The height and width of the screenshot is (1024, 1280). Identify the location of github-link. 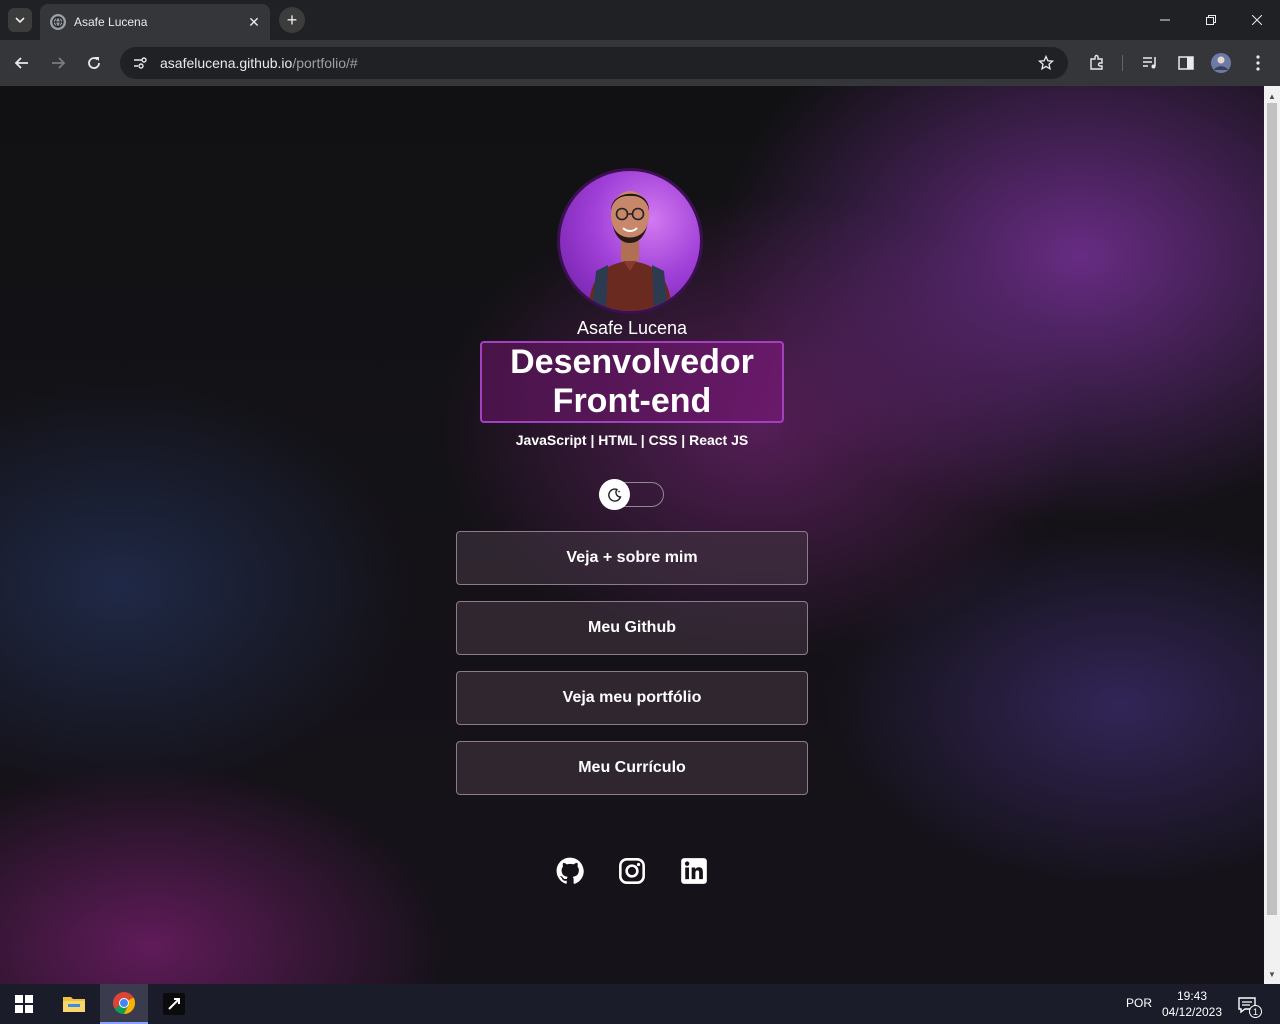
(570, 871).